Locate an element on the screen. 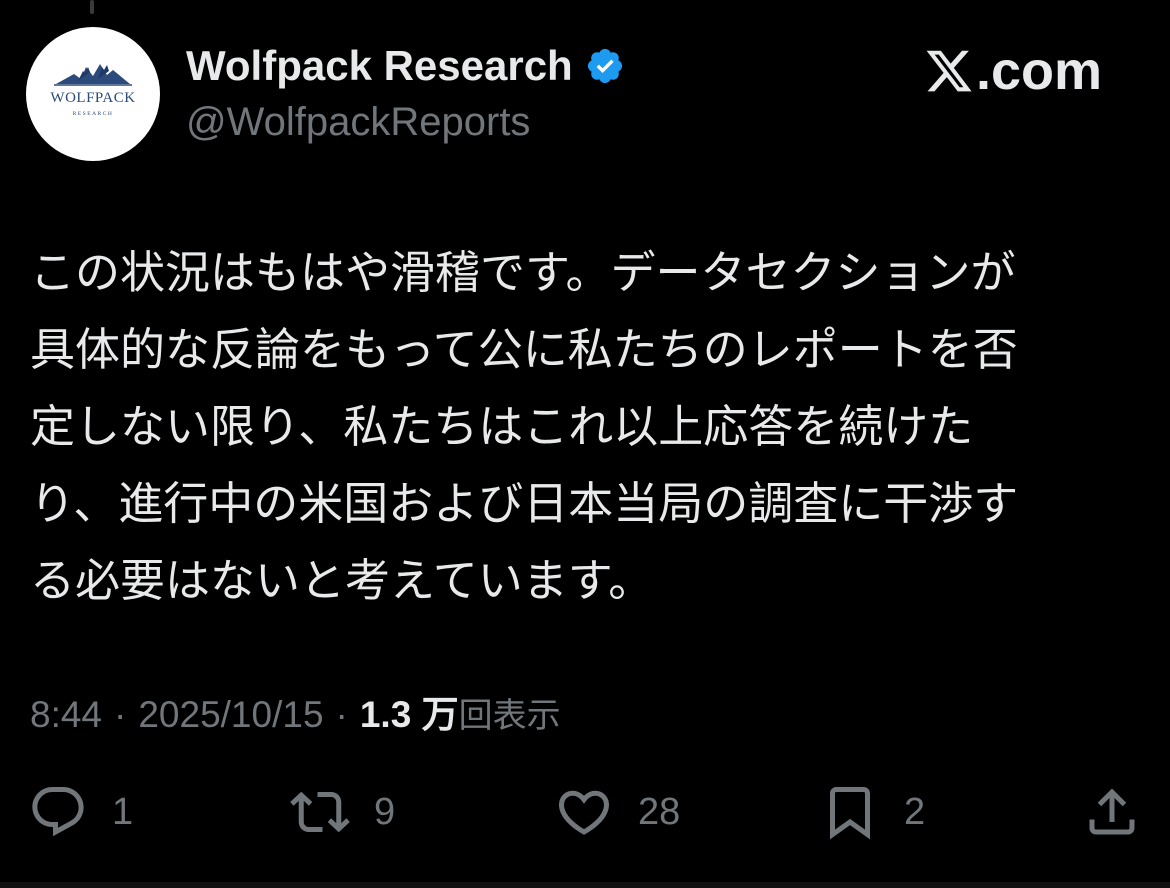 Image resolution: width=1170 pixels, height=888 pixels. bookmark-count: 2 is located at coordinates (915, 811).